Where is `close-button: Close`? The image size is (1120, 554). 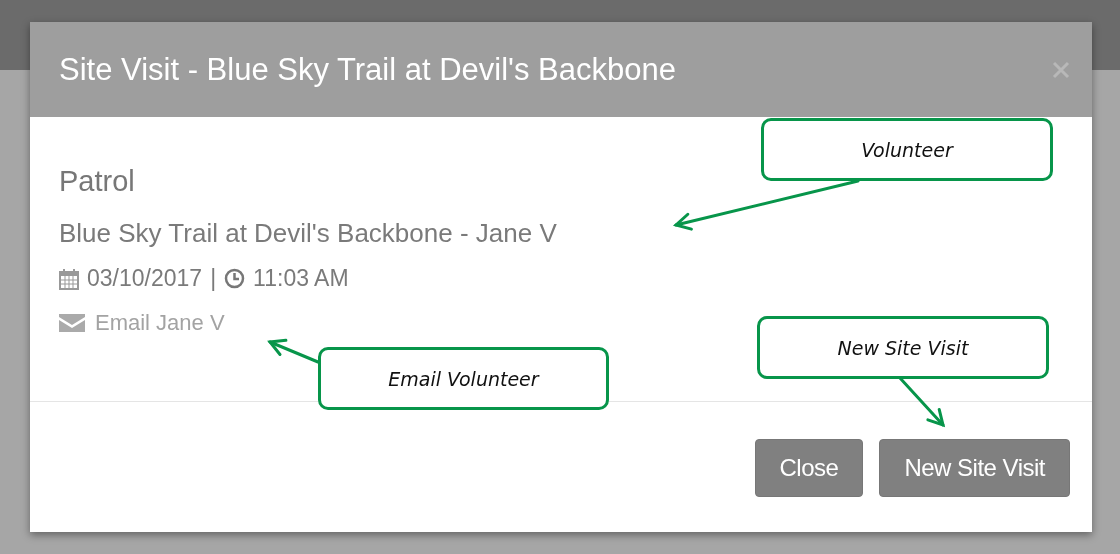 close-button: Close is located at coordinates (809, 468).